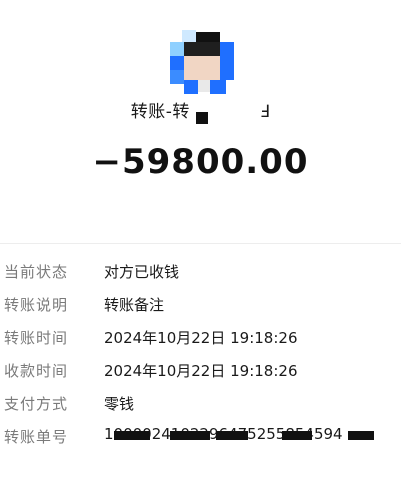 This screenshot has height=483, width=401. What do you see at coordinates (200, 307) in the screenshot?
I see `detail-row-note: 转账说明 转账备注` at bounding box center [200, 307].